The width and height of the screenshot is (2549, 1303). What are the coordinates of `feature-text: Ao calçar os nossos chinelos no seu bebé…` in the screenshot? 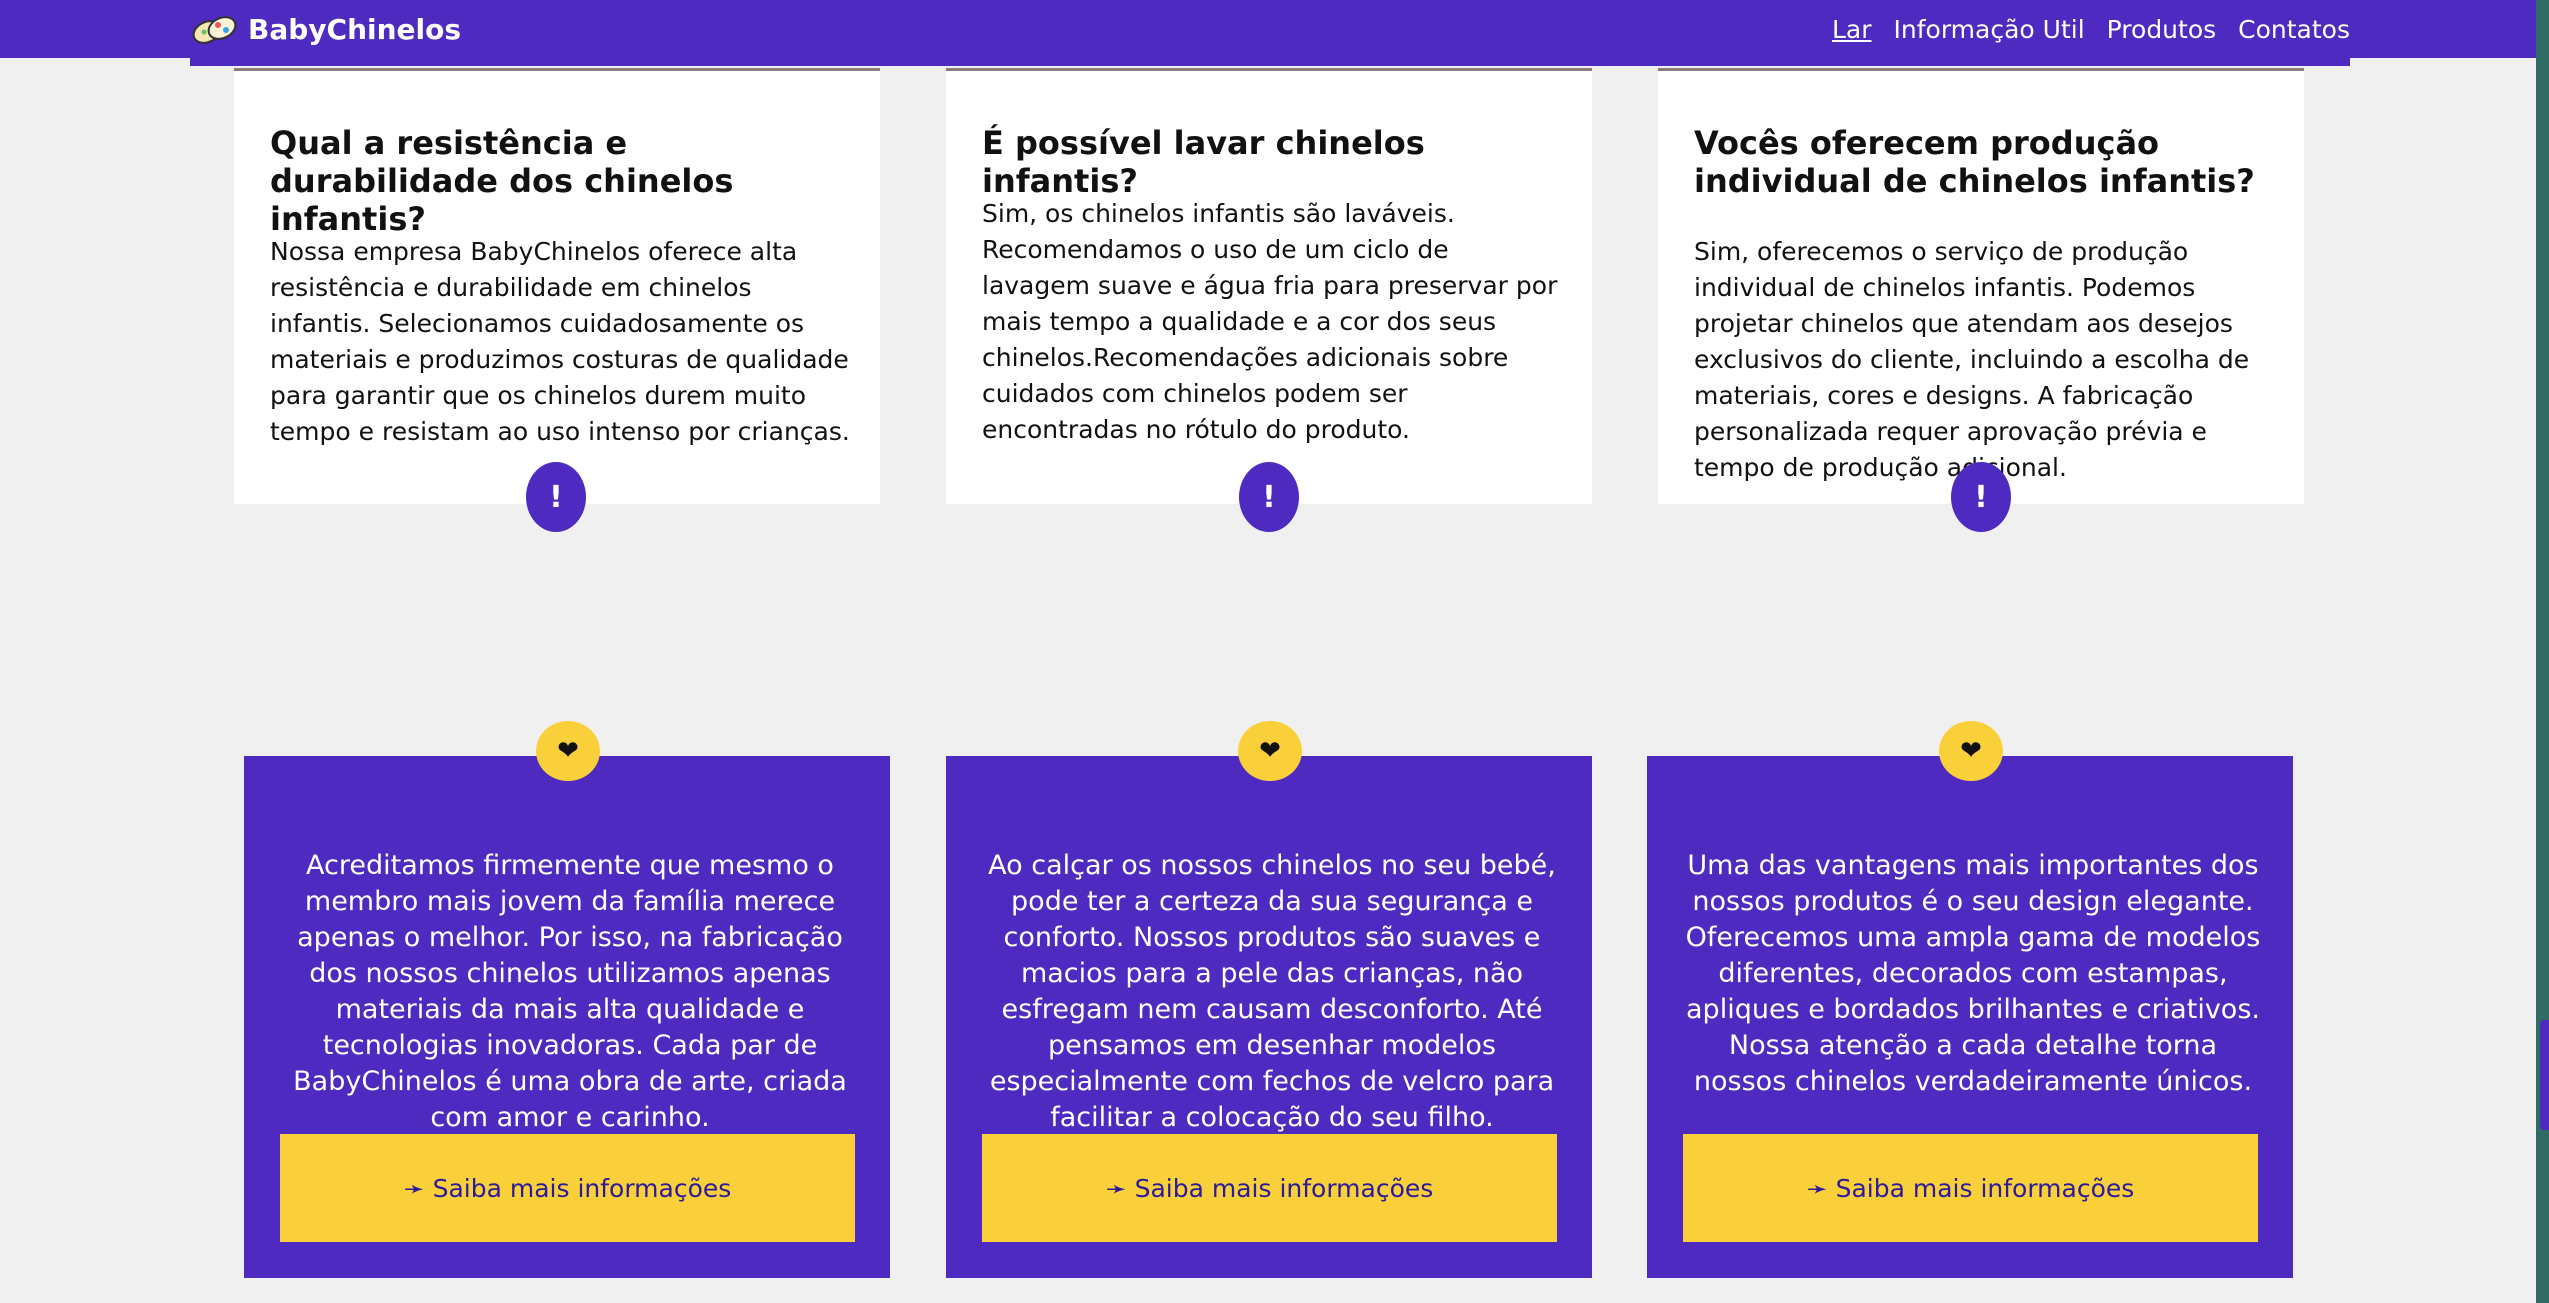 It's located at (1272, 991).